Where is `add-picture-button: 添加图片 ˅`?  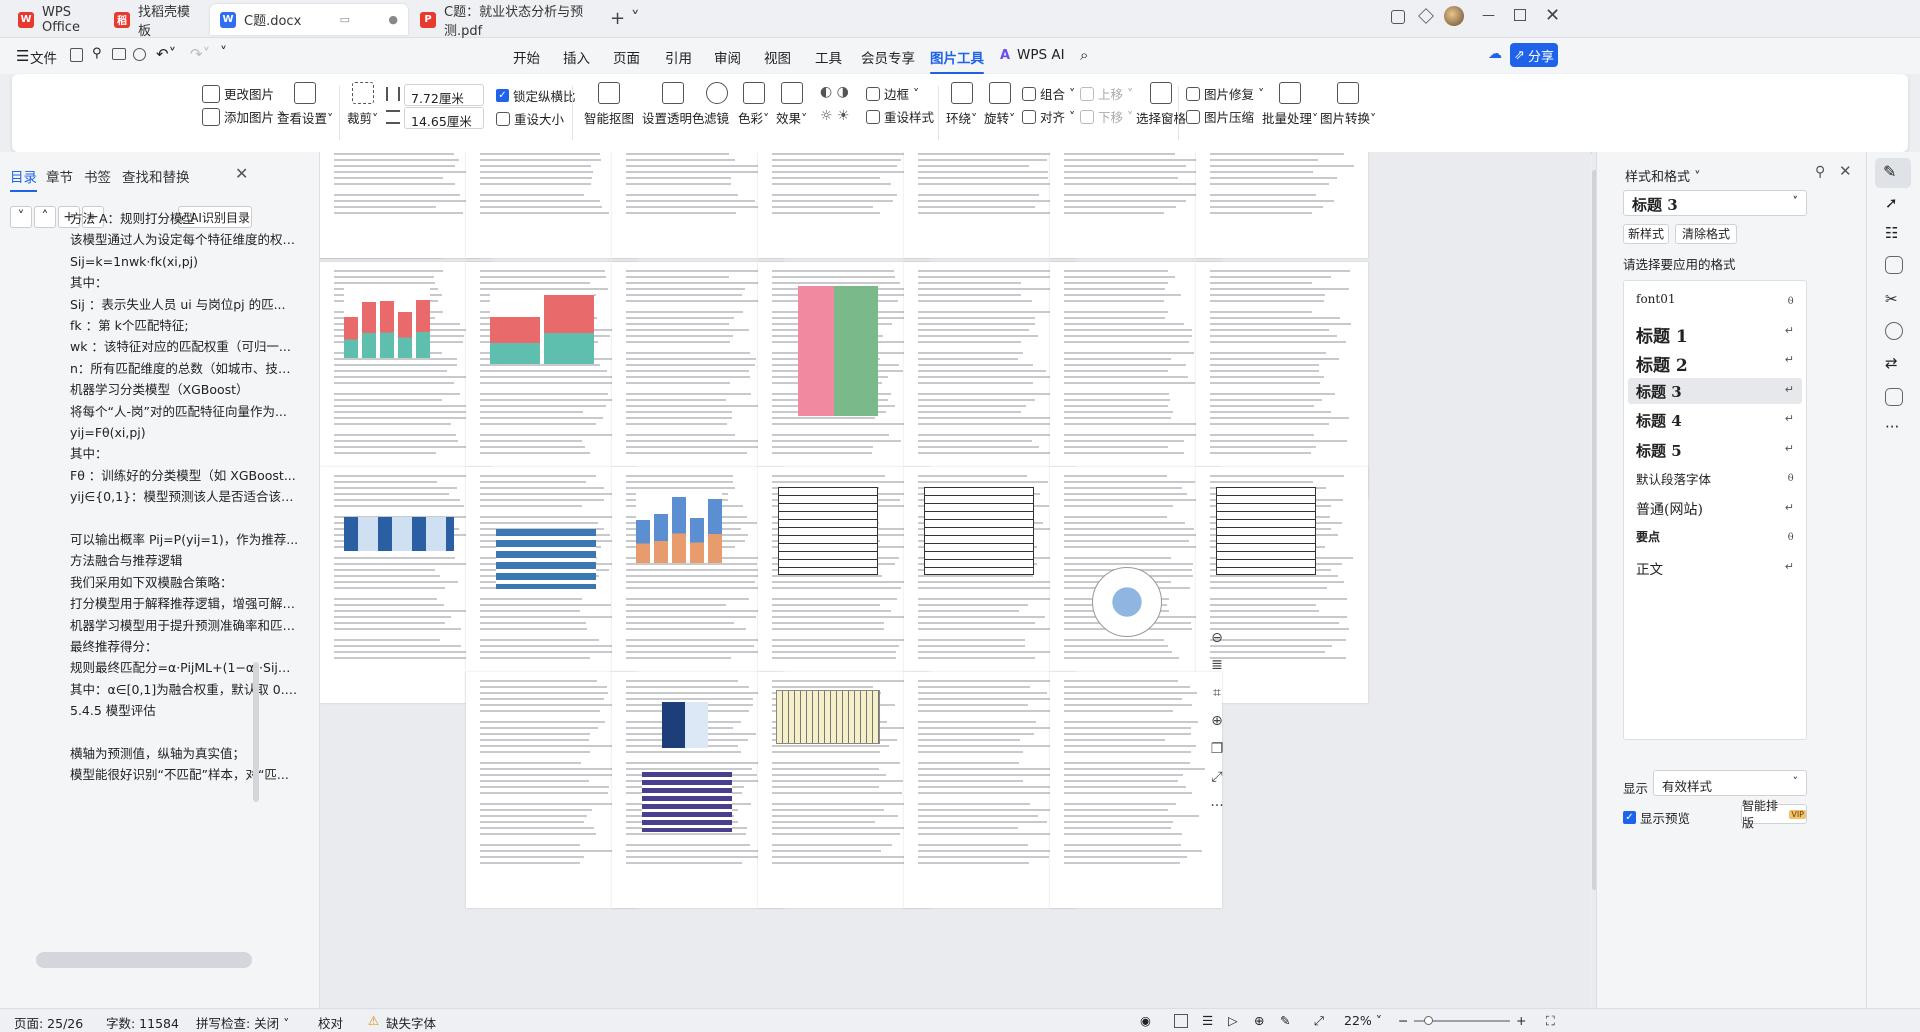 add-picture-button: 添加图片 ˅ is located at coordinates (243, 116).